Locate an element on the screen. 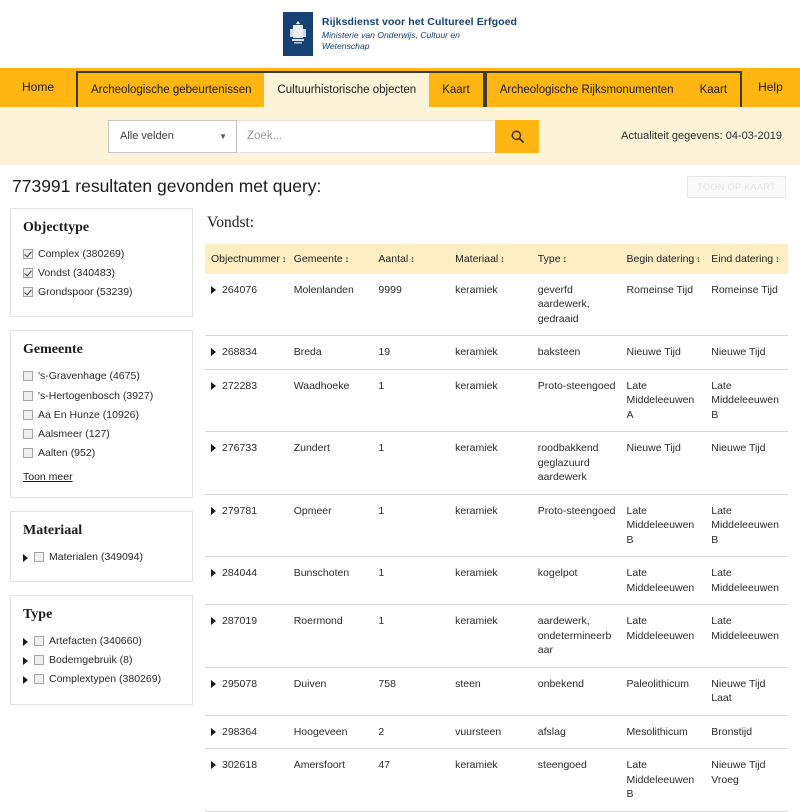  column-header-materiaal: Materiaal ↕ is located at coordinates (490, 259).